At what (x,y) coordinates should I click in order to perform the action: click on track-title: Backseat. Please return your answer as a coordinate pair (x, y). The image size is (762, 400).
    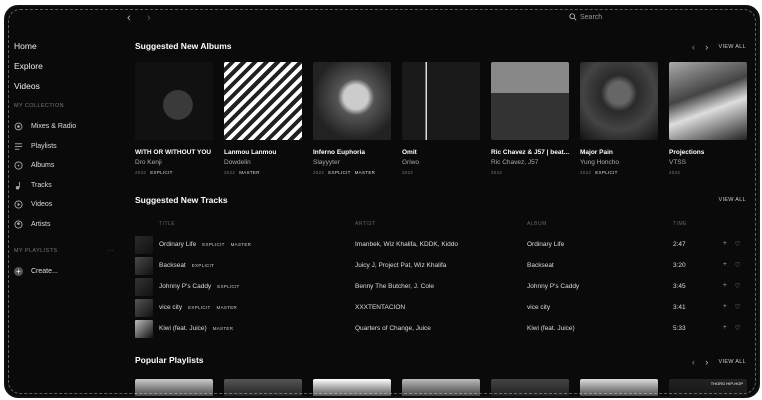
    Looking at the image, I should click on (172, 265).